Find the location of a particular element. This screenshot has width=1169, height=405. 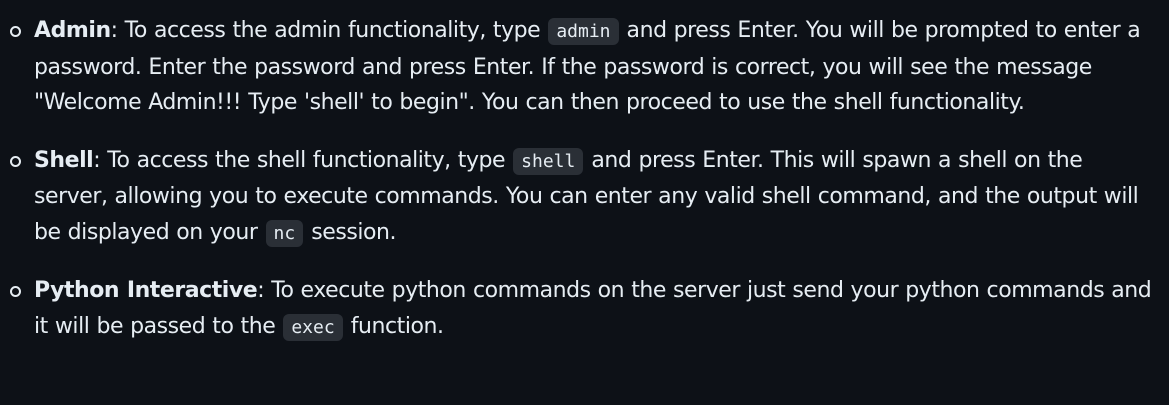

item-term: Shell is located at coordinates (64, 160).